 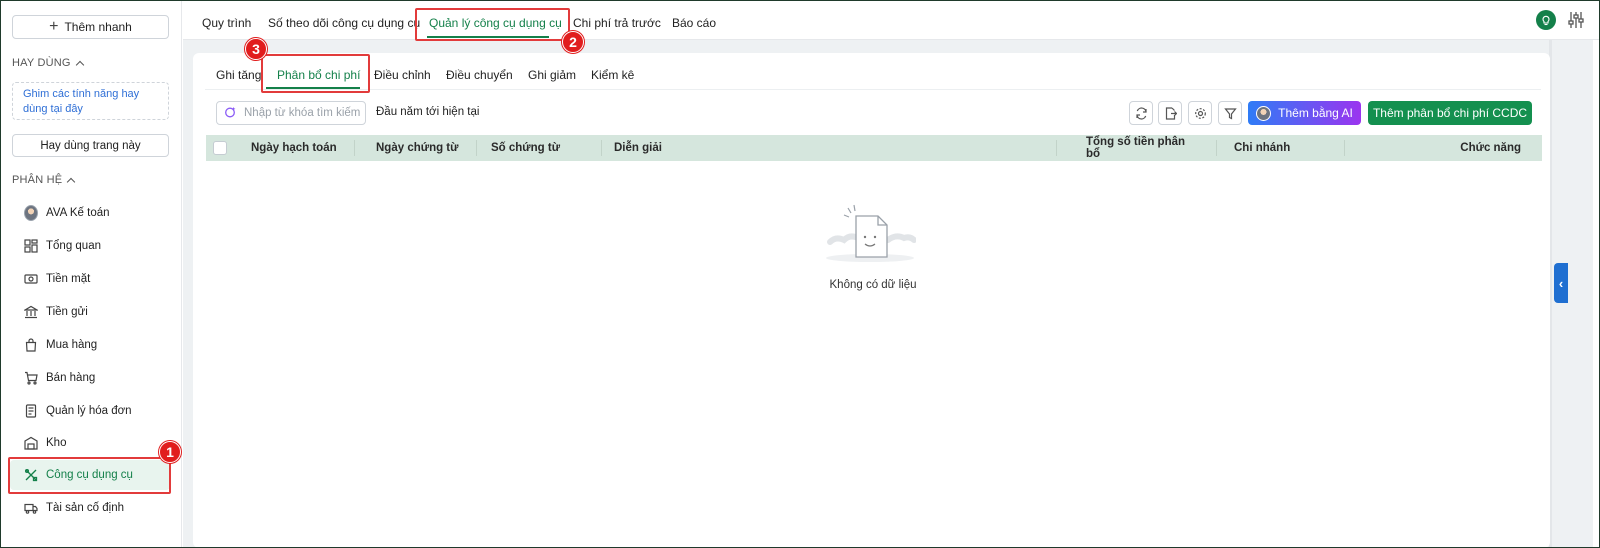 I want to click on sidebar-item-label: Tài sản cố định, so click(x=85, y=508).